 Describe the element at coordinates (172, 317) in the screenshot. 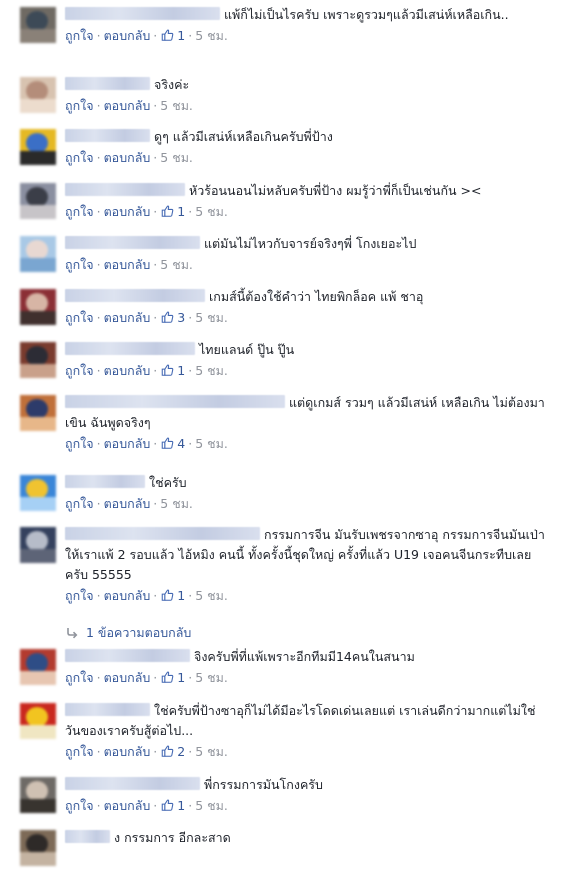

I see `like-count: 3` at that location.